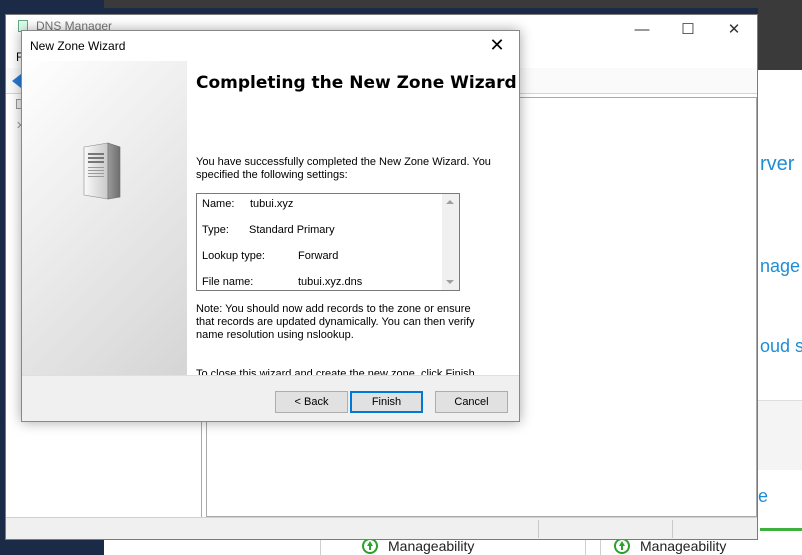  I want to click on setting-row-file-name: File name: tubui.xyz.dns, so click(282, 282).